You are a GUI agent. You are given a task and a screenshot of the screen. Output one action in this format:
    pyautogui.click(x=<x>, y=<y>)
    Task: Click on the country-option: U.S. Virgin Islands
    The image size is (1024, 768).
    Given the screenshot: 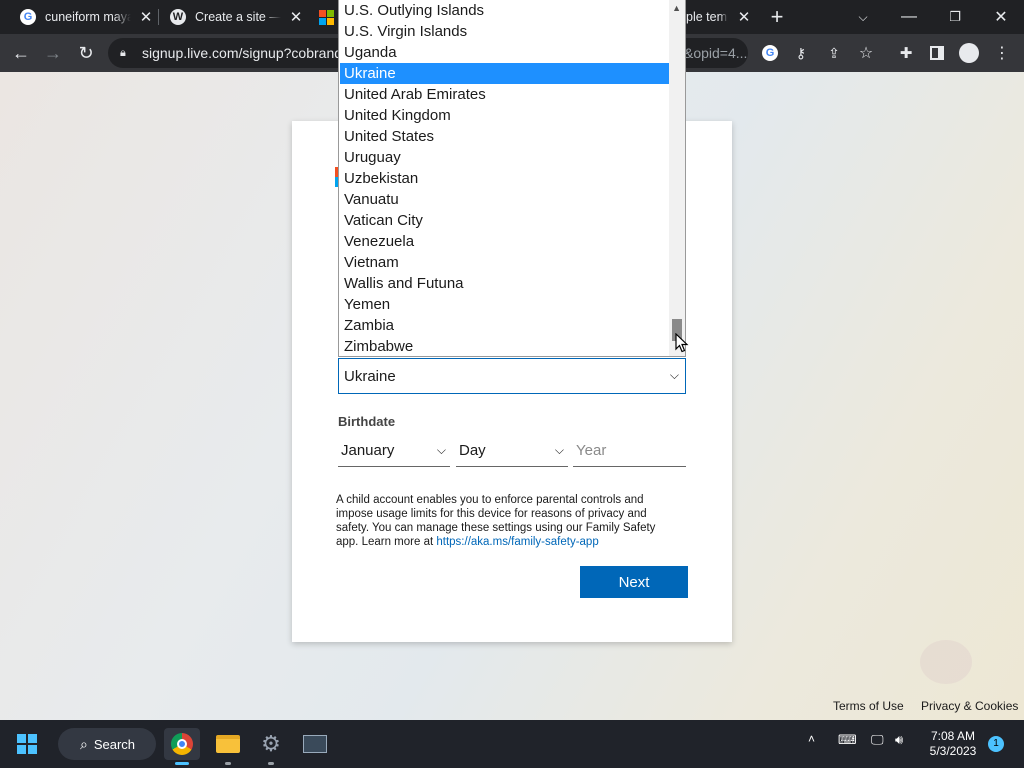 What is the action you would take?
    pyautogui.click(x=504, y=31)
    